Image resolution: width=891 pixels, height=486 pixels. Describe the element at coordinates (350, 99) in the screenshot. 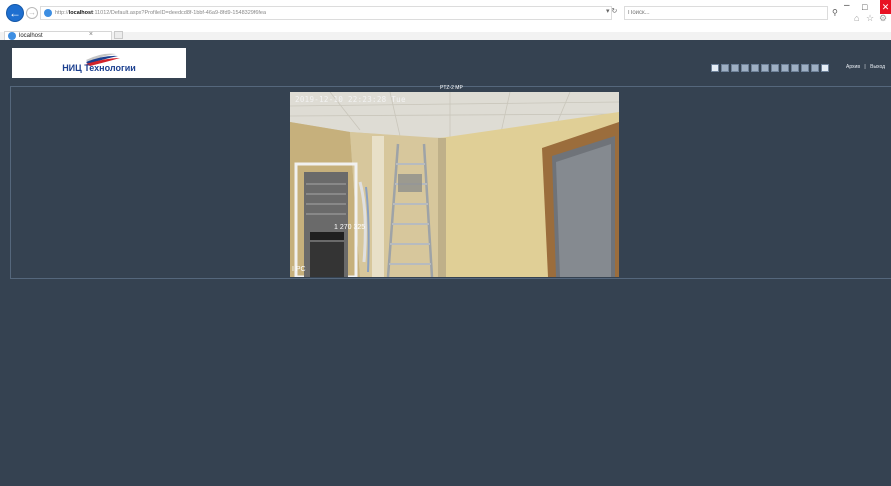

I see `video-timestamp: 2019-12-10 22:23:28 Tue` at that location.